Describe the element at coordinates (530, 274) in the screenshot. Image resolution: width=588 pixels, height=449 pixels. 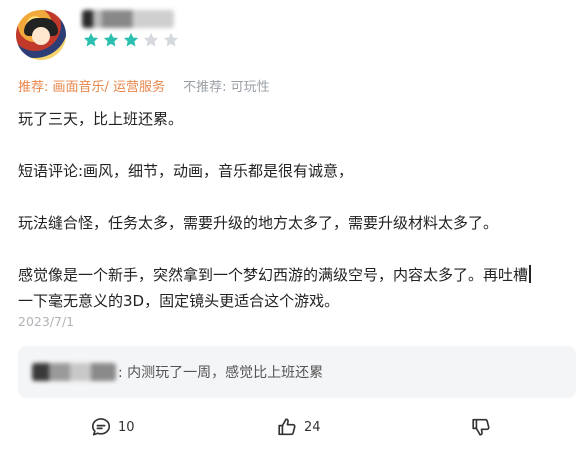
I see `text-cursor` at that location.